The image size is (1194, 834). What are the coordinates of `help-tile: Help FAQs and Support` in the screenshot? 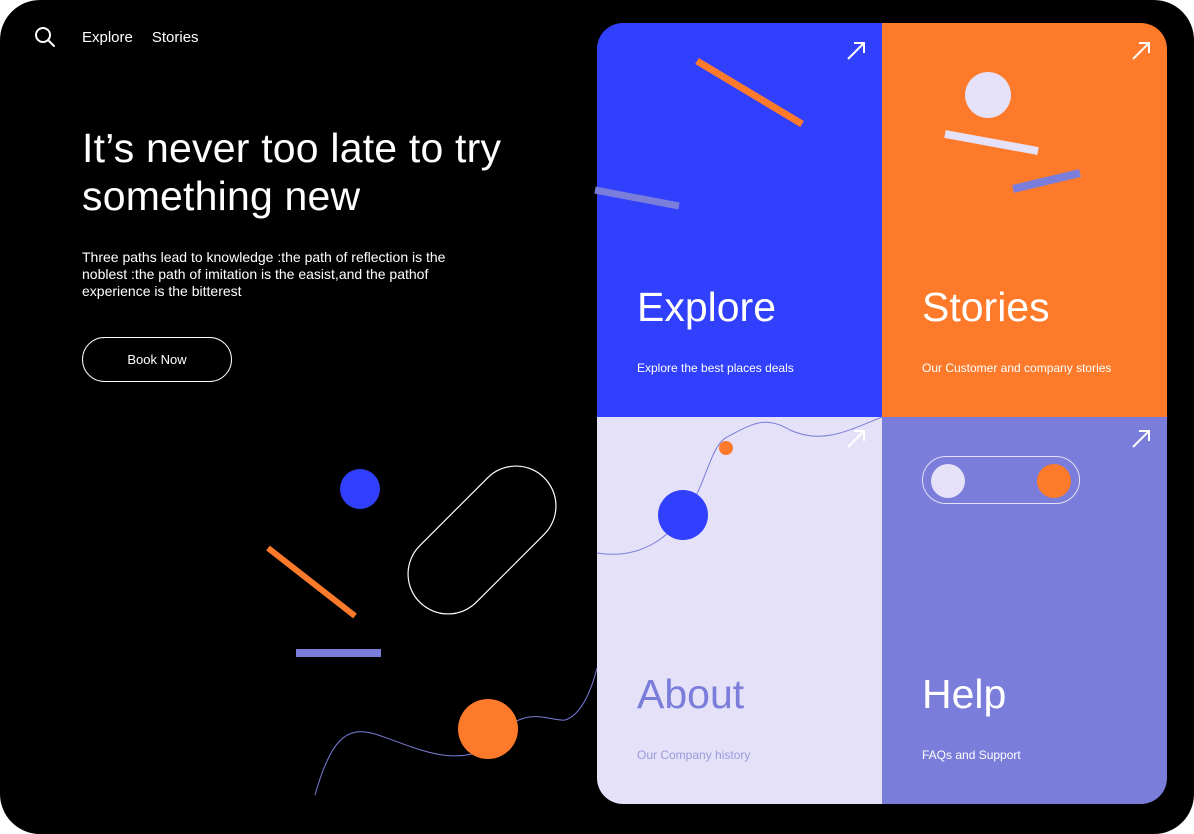 It's located at (1024, 610).